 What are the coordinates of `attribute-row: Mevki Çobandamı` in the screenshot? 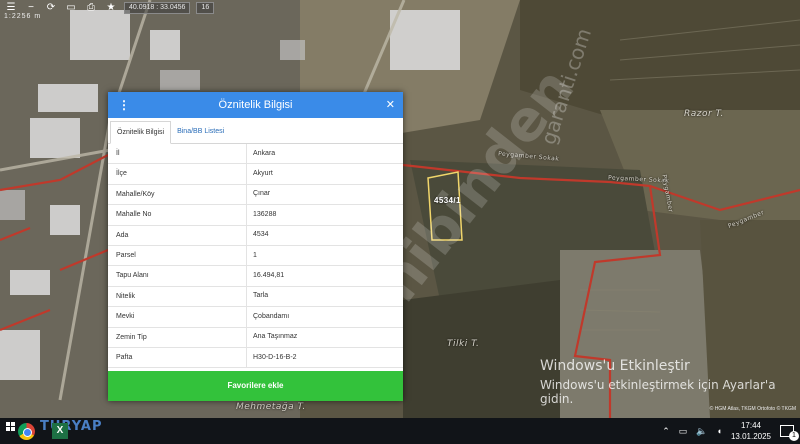 It's located at (255, 317).